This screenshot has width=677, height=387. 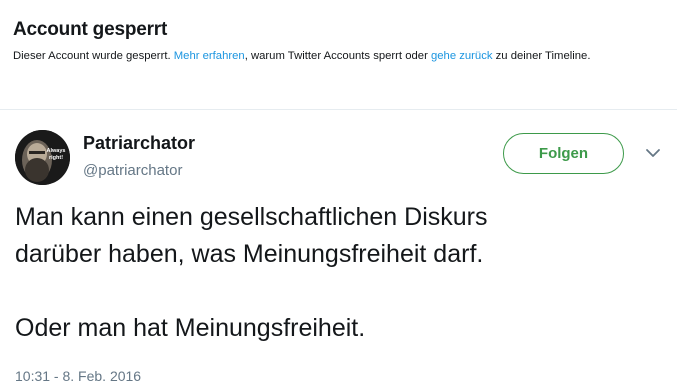 What do you see at coordinates (93, 56) in the screenshot?
I see `banner-text-part-1: Dieser Account wurde gesperrt.` at bounding box center [93, 56].